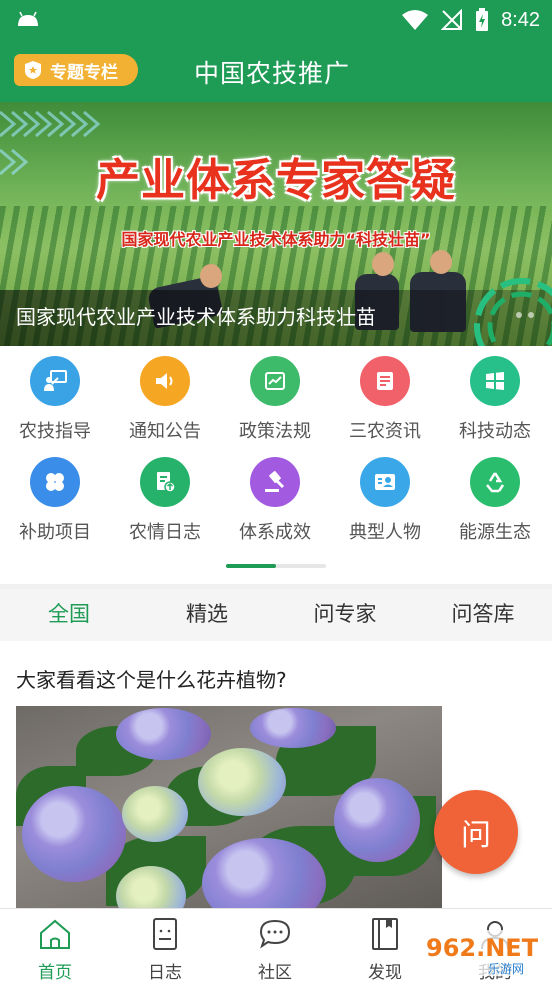  What do you see at coordinates (495, 532) in the screenshot?
I see `grid-item-label: 能源生态` at bounding box center [495, 532].